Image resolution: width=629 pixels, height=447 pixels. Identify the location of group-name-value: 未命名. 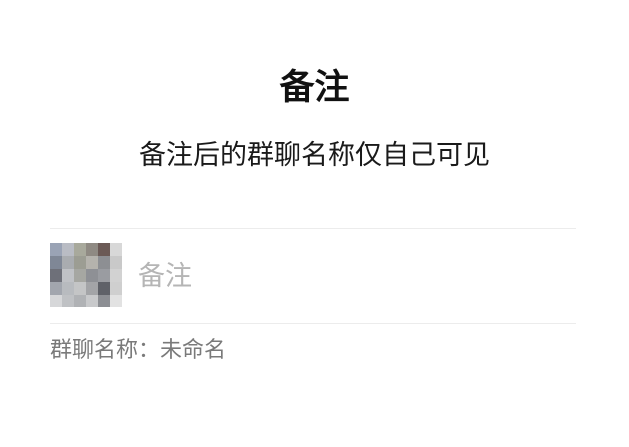
(193, 350).